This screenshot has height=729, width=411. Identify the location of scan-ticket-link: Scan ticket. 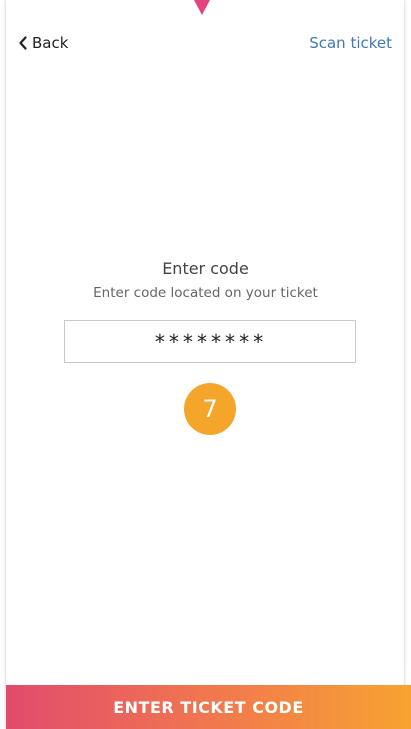
(350, 43).